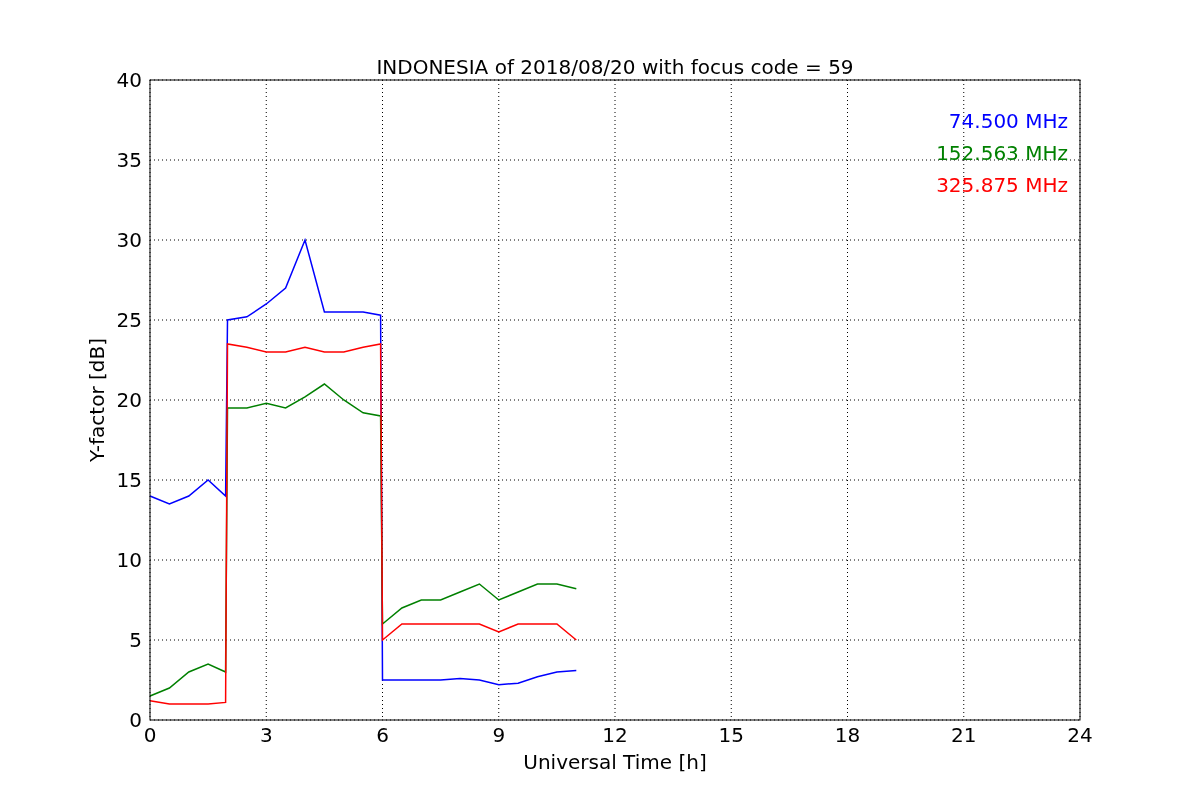 Image resolution: width=1200 pixels, height=800 pixels. What do you see at coordinates (731, 735) in the screenshot?
I see `x-tick-label: 15` at bounding box center [731, 735].